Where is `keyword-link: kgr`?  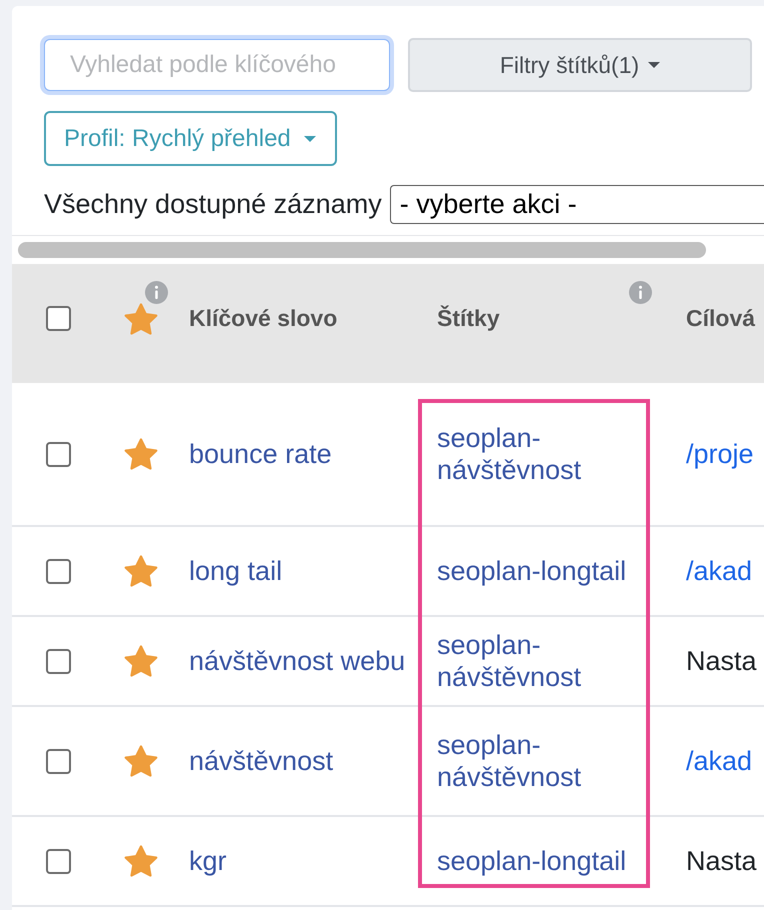 keyword-link: kgr is located at coordinates (208, 861).